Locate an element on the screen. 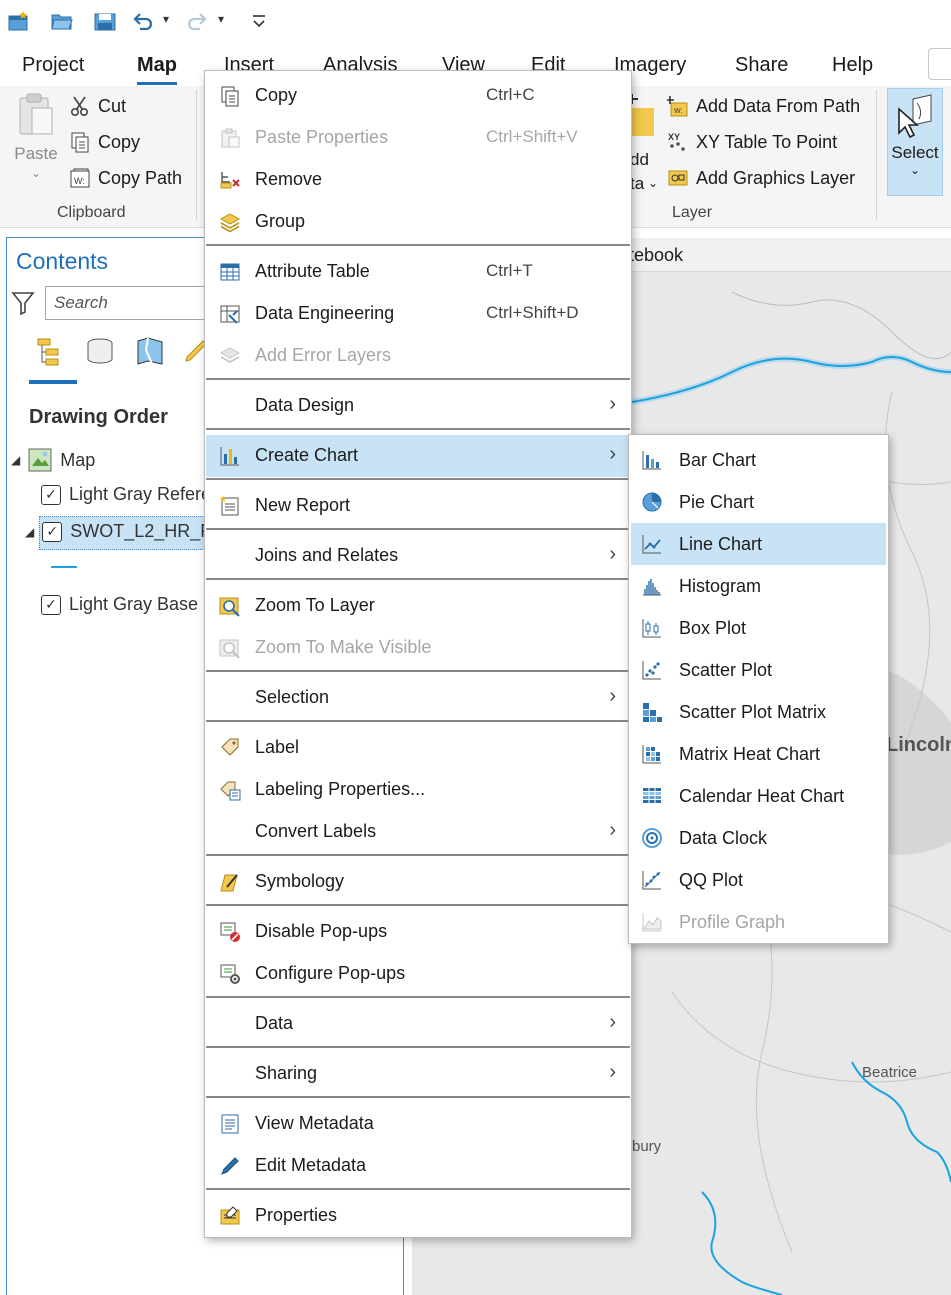 The image size is (951, 1295). line-symbol-swatch is located at coordinates (64, 567).